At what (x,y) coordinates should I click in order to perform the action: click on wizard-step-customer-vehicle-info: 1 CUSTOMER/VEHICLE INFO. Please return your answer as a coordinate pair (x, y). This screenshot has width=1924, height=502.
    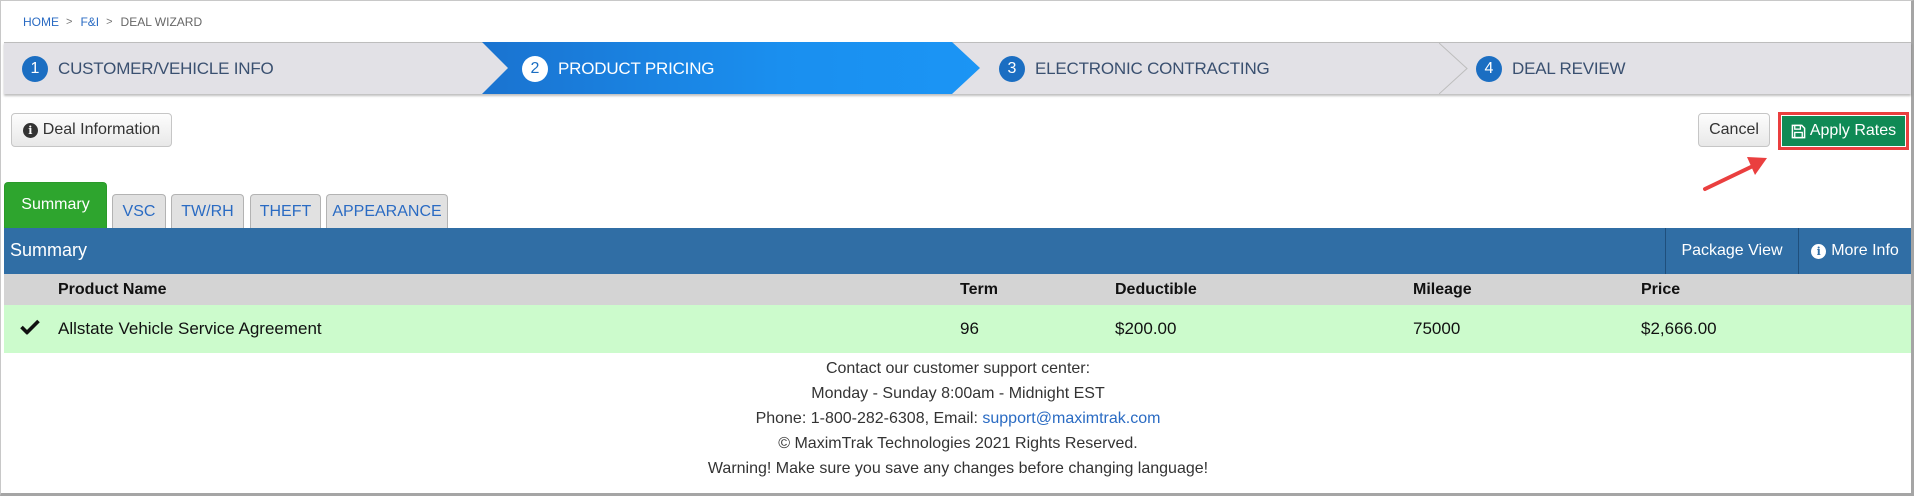
    Looking at the image, I should click on (148, 68).